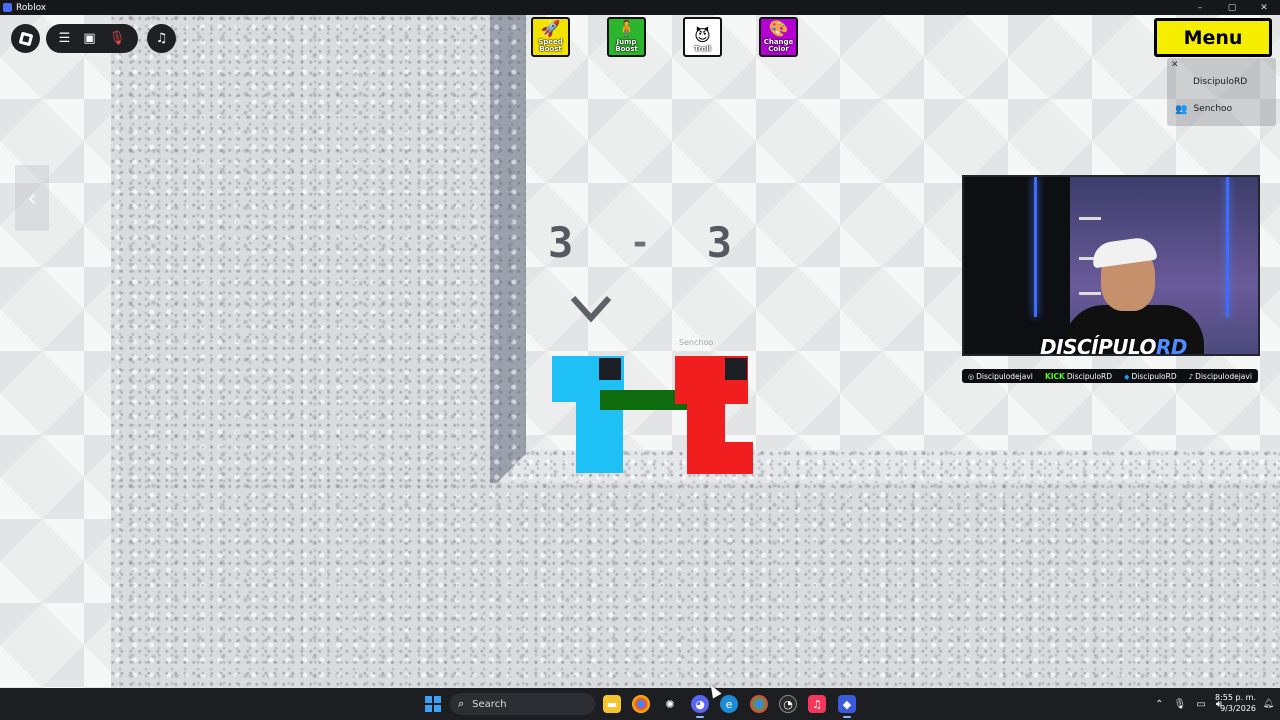 Image resolution: width=1280 pixels, height=720 pixels. I want to click on music-button: ♫, so click(161, 38).